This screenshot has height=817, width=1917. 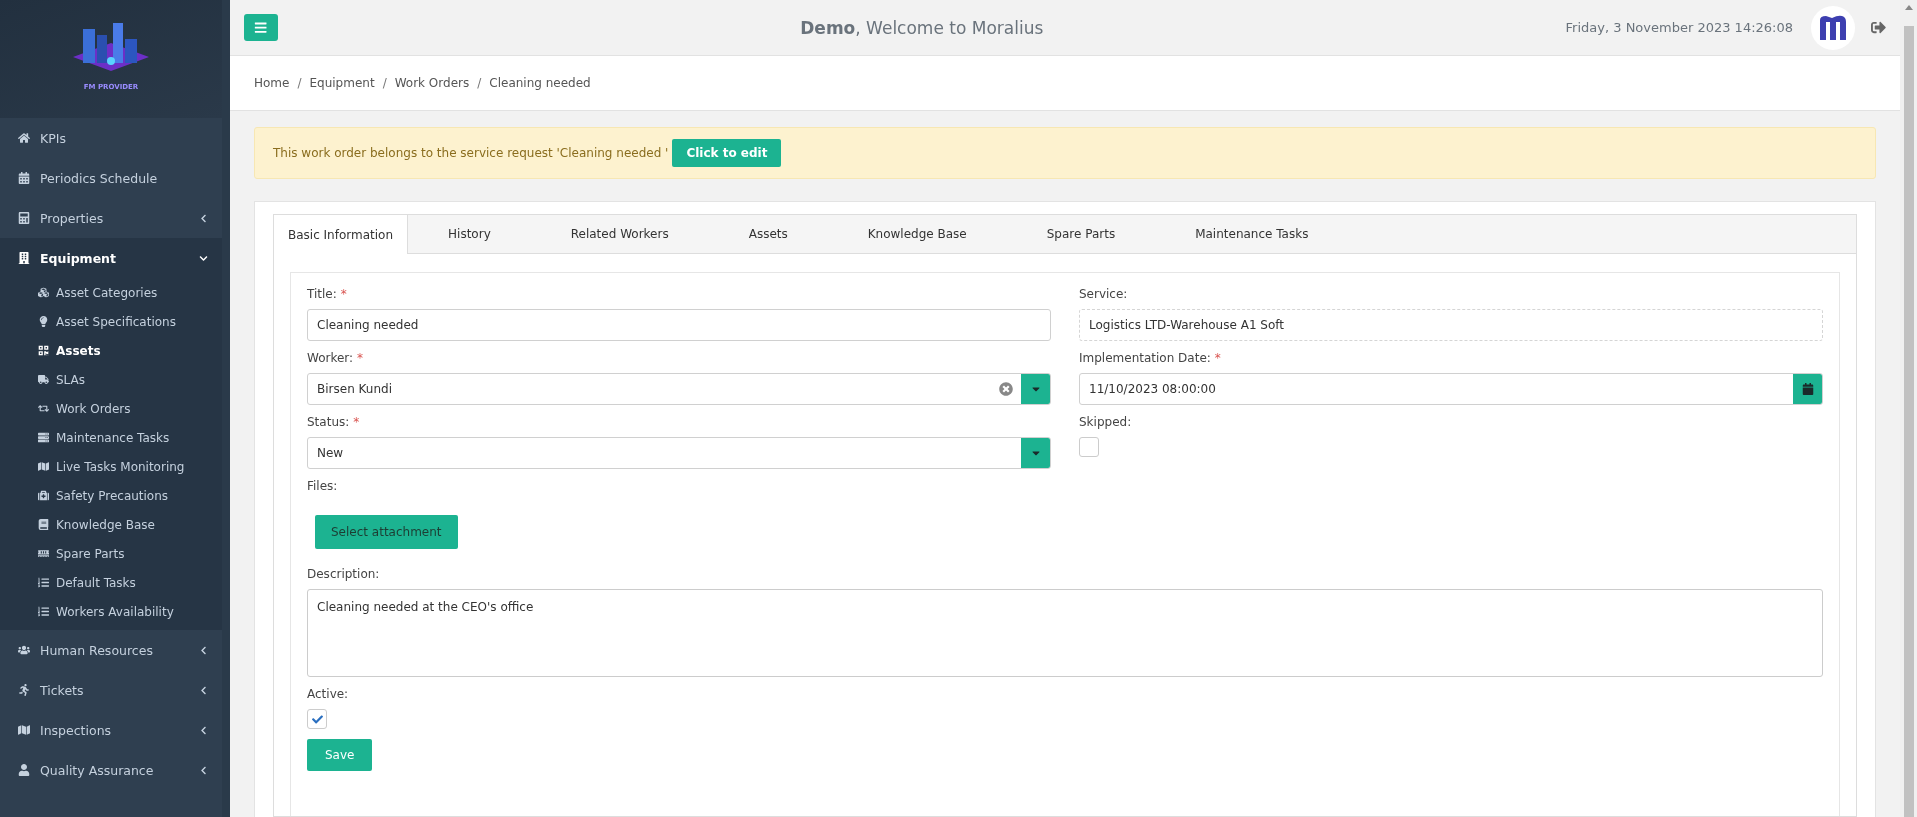 What do you see at coordinates (111, 408) in the screenshot?
I see `sidebar-subitem: Work Orders` at bounding box center [111, 408].